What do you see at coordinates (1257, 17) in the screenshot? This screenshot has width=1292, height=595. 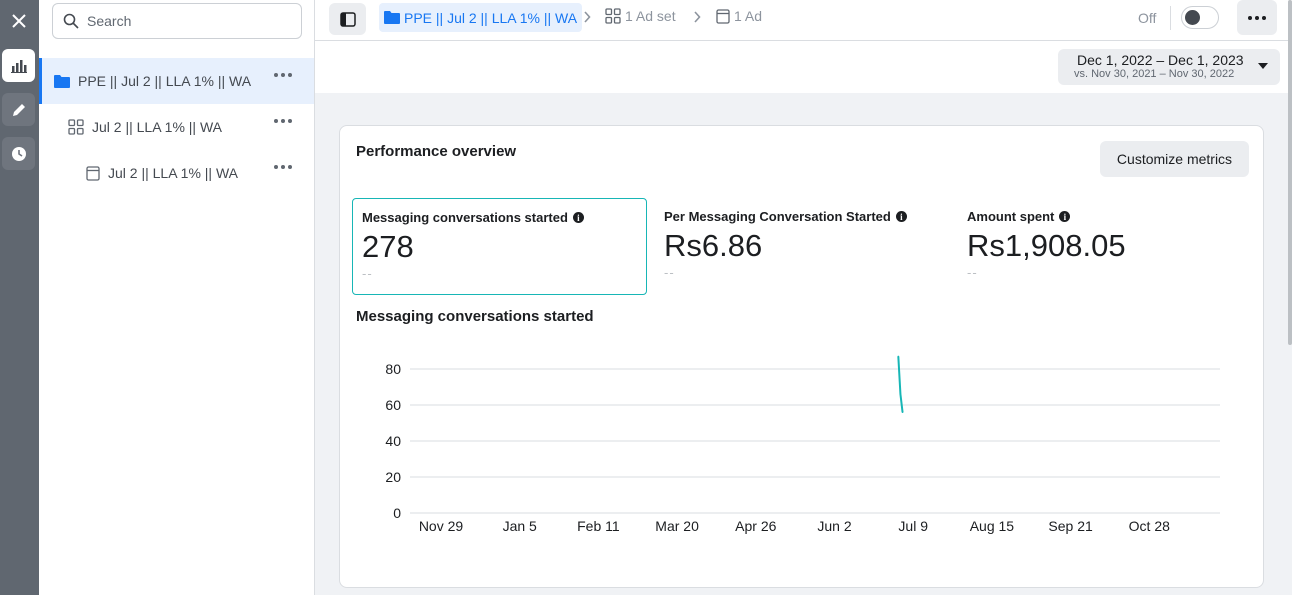 I see `more-options-button` at bounding box center [1257, 17].